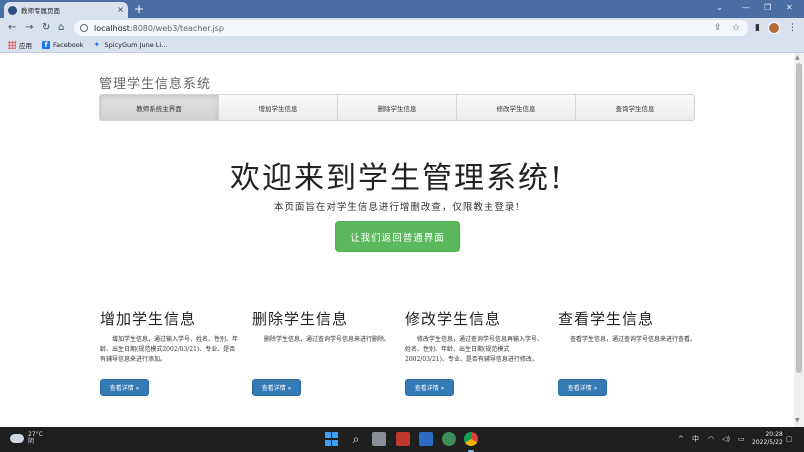  Describe the element at coordinates (322, 352) in the screenshot. I see `feature-delete: 删除学生信息 删除学生信息，通过查询学号信息来进行删除。 查看详情 »` at that location.